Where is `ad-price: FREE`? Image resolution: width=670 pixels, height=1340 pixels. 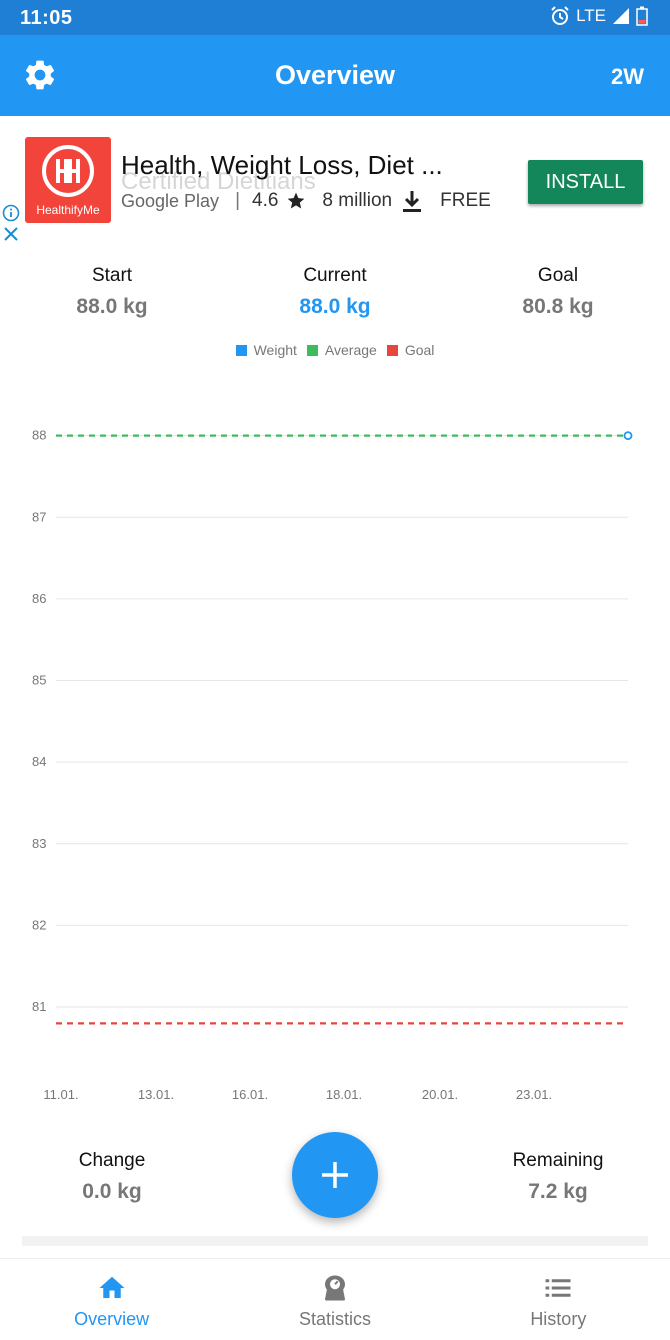
ad-price: FREE is located at coordinates (465, 200).